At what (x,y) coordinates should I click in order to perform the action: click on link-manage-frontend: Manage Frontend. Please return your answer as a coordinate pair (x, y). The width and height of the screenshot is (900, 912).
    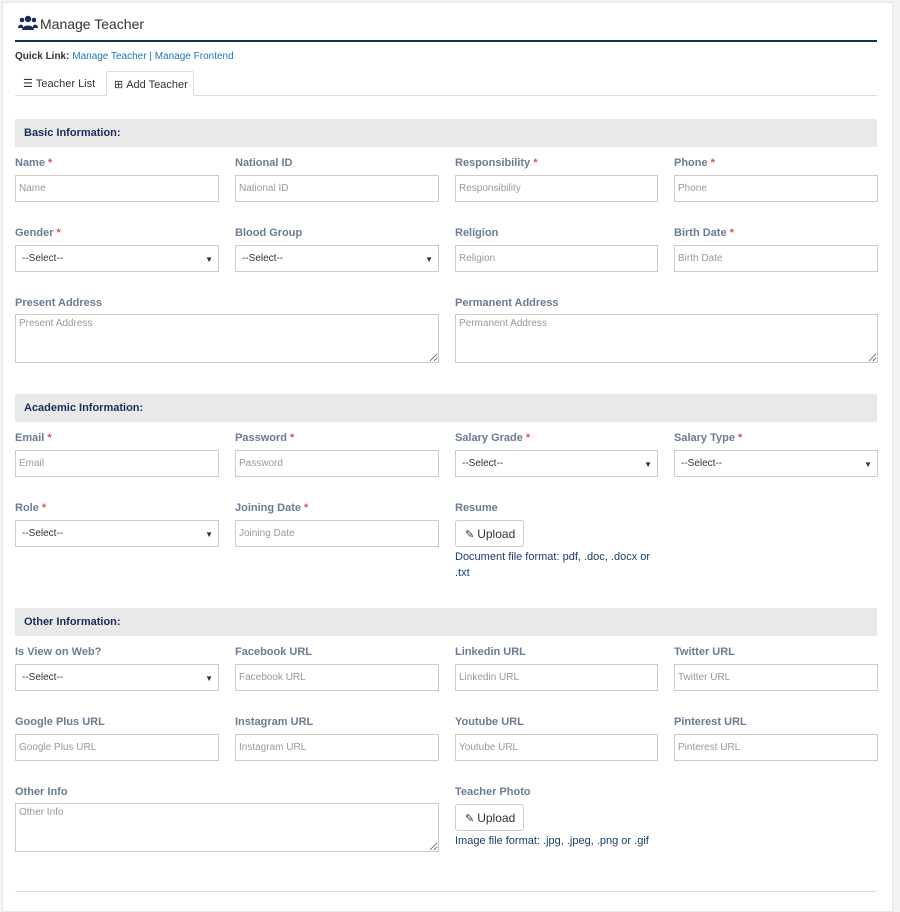
    Looking at the image, I should click on (194, 56).